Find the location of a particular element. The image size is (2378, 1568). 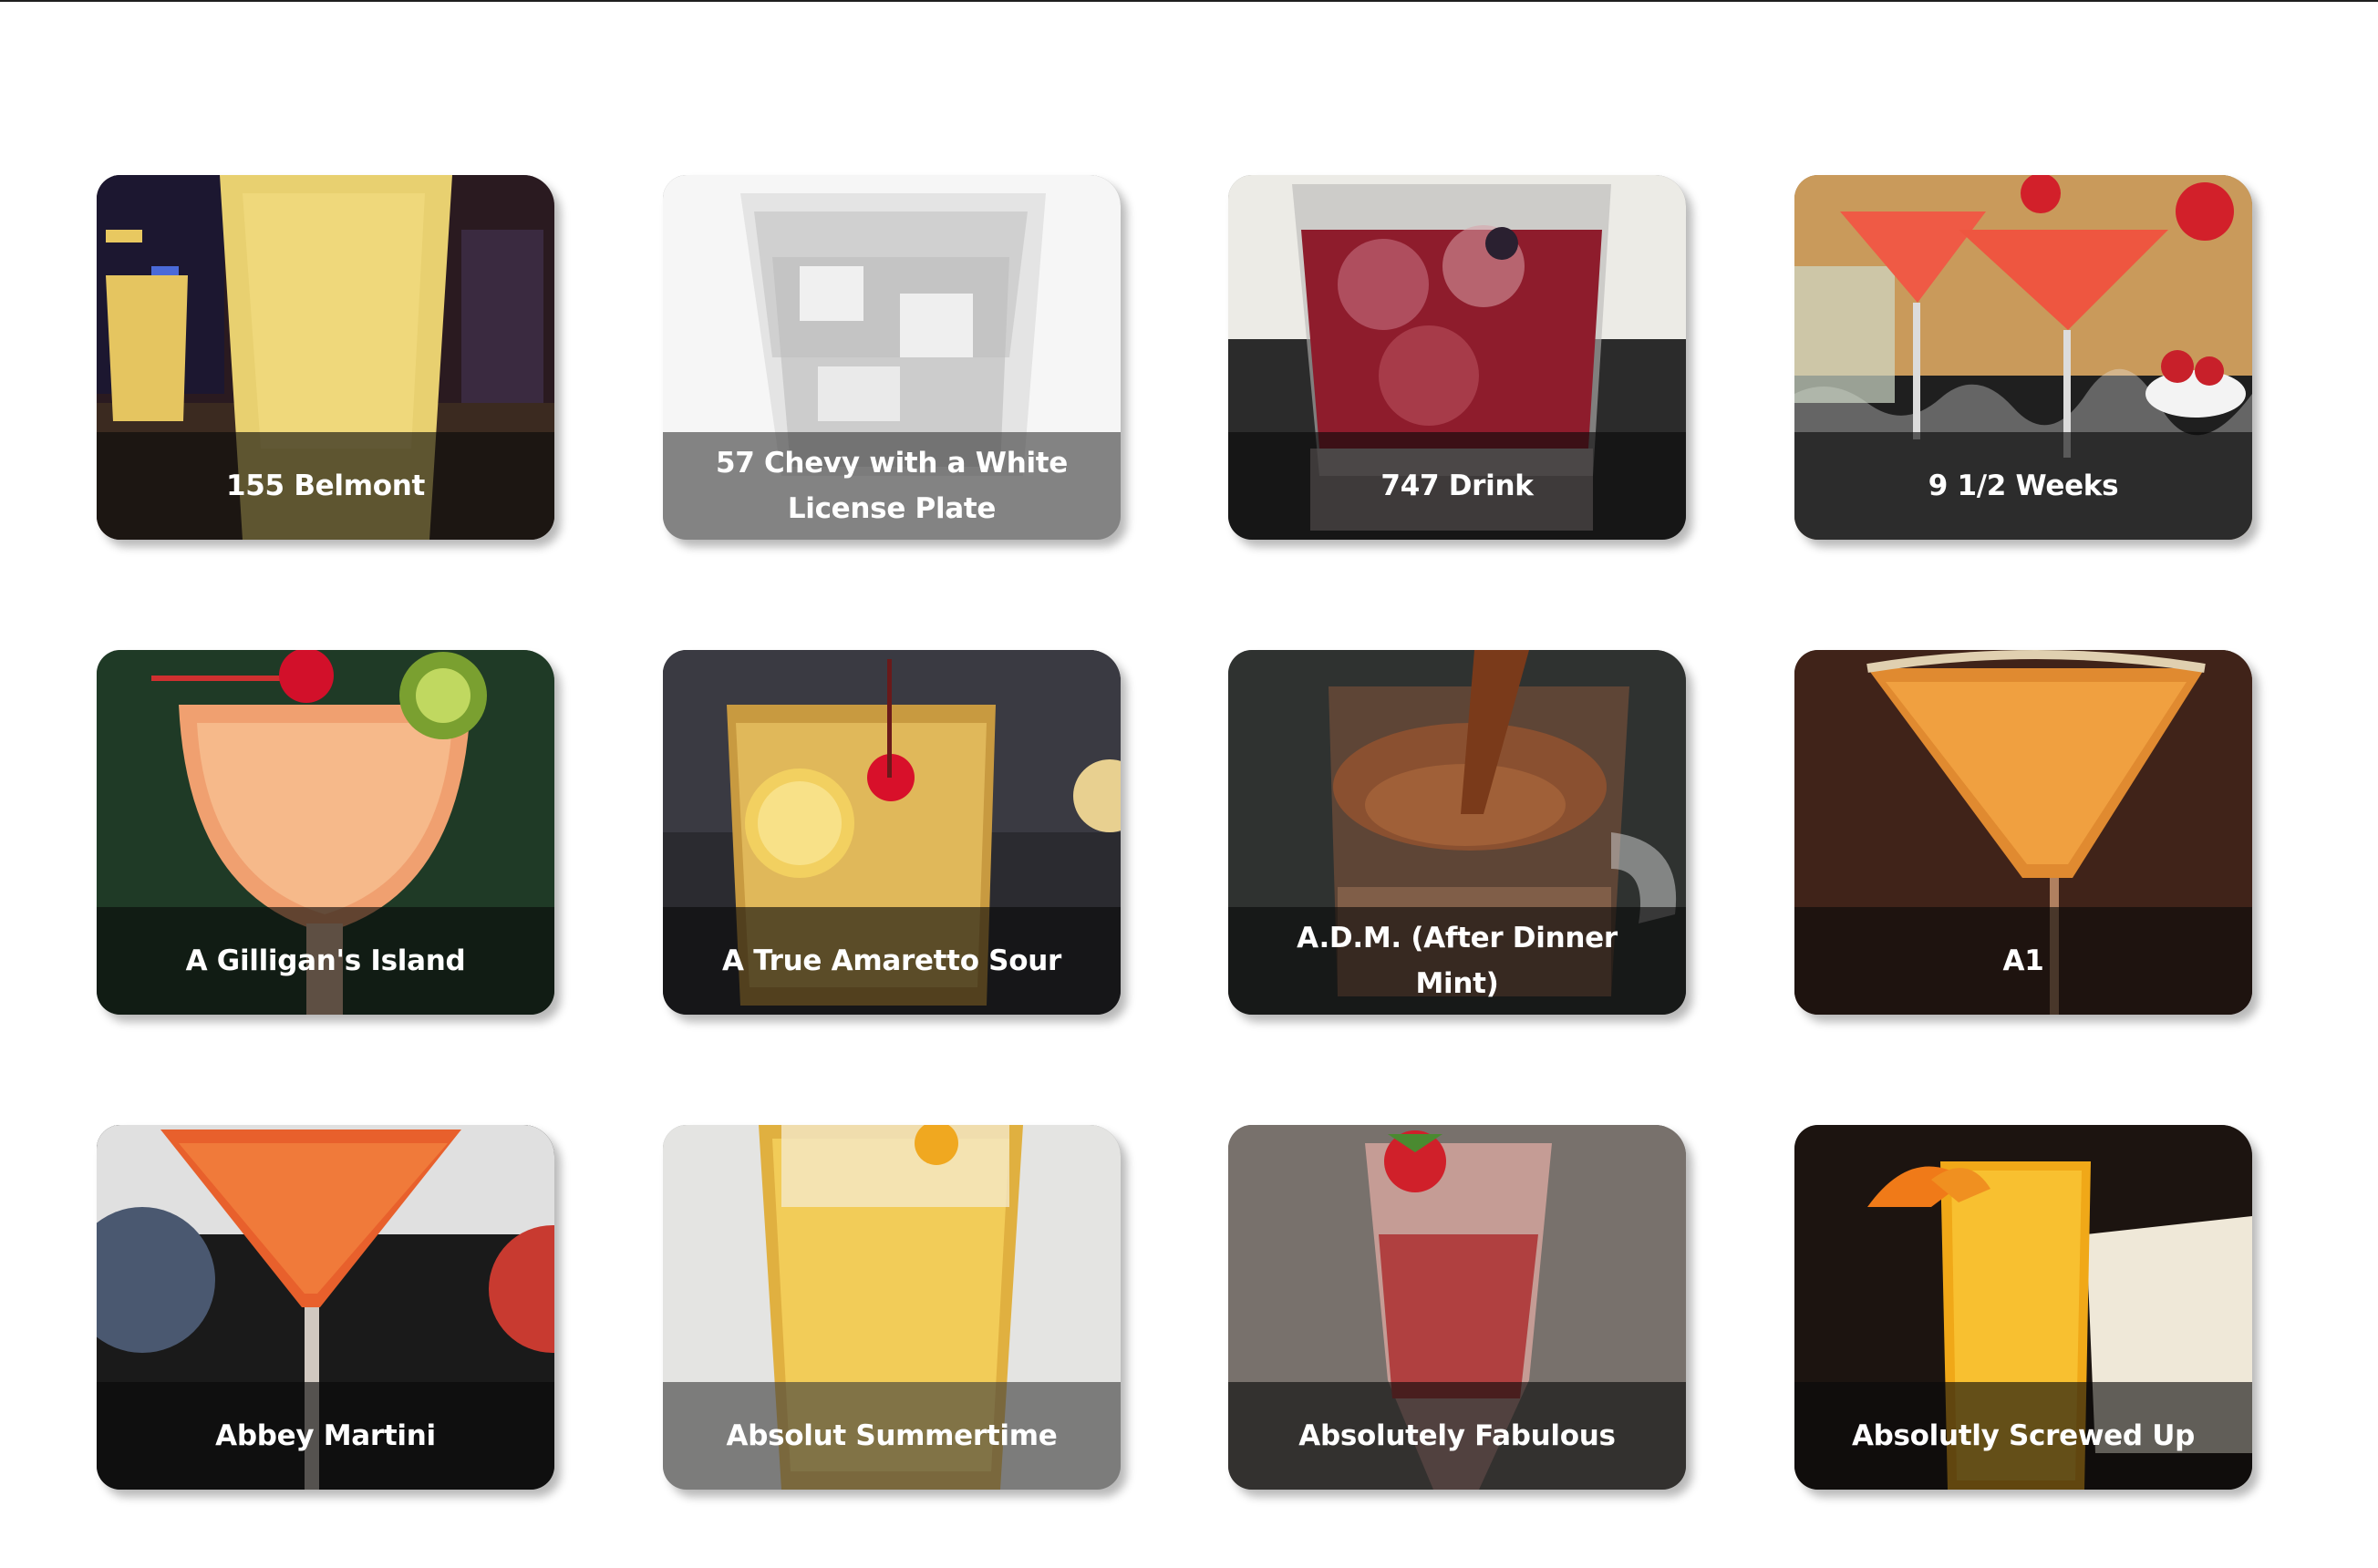

cocktail-name: Absolutely Fabulous is located at coordinates (1457, 1436).